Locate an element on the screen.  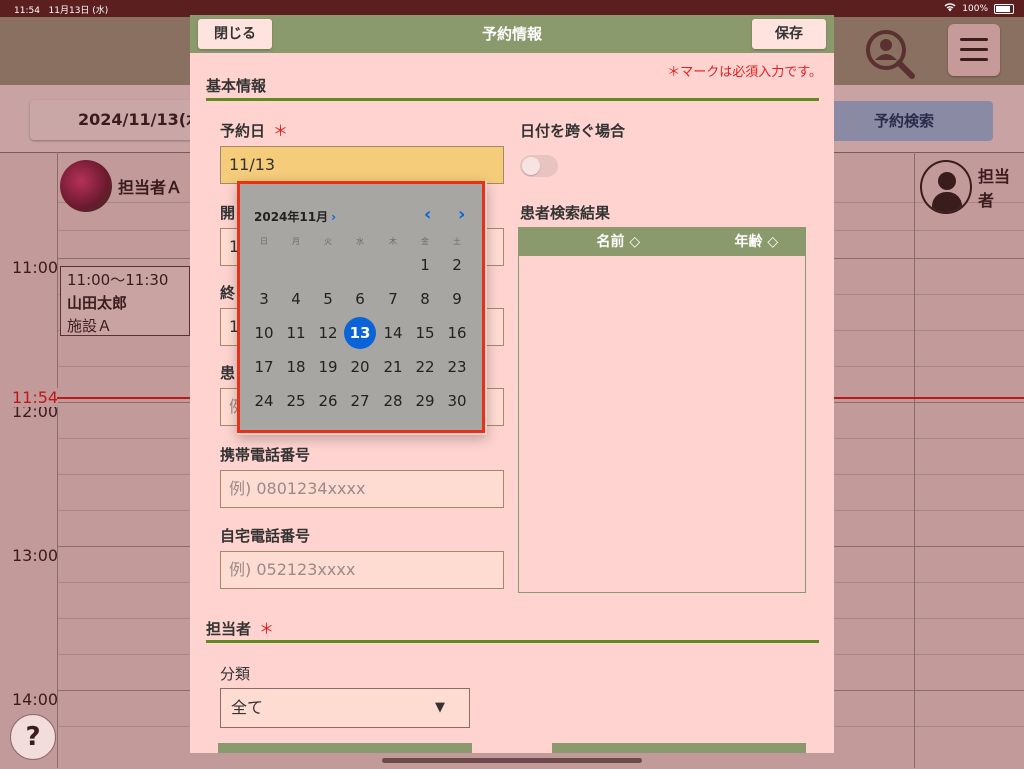
battery-icon is located at coordinates (1004, 9).